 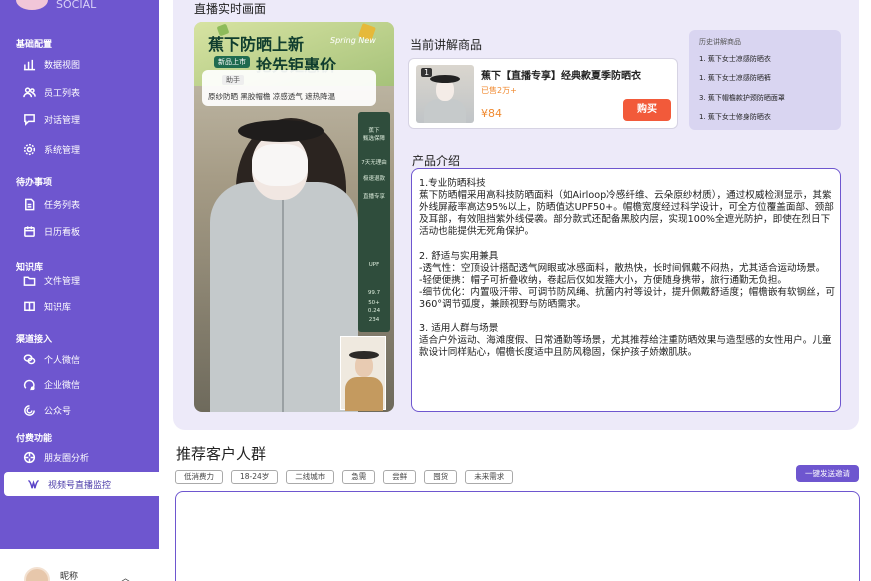 What do you see at coordinates (230, 9) in the screenshot?
I see `live-heading: 直播实时画面` at bounding box center [230, 9].